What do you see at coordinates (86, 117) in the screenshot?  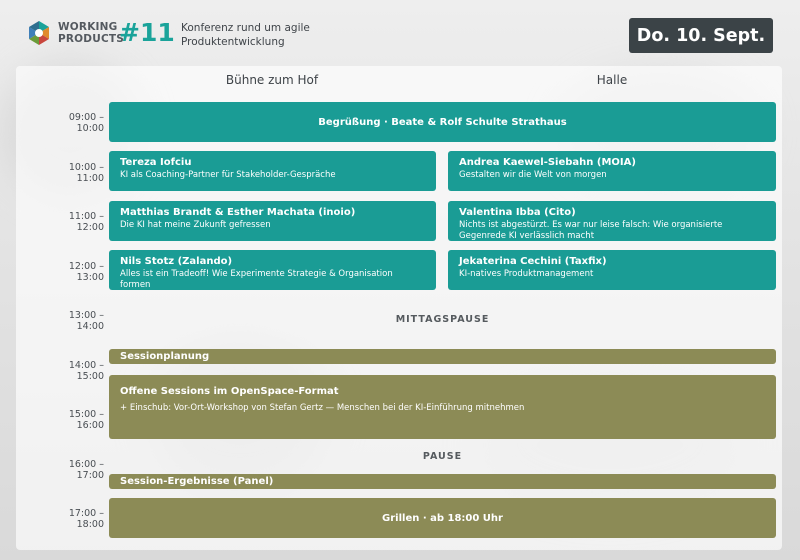 I see `time-start: 09:00 –` at bounding box center [86, 117].